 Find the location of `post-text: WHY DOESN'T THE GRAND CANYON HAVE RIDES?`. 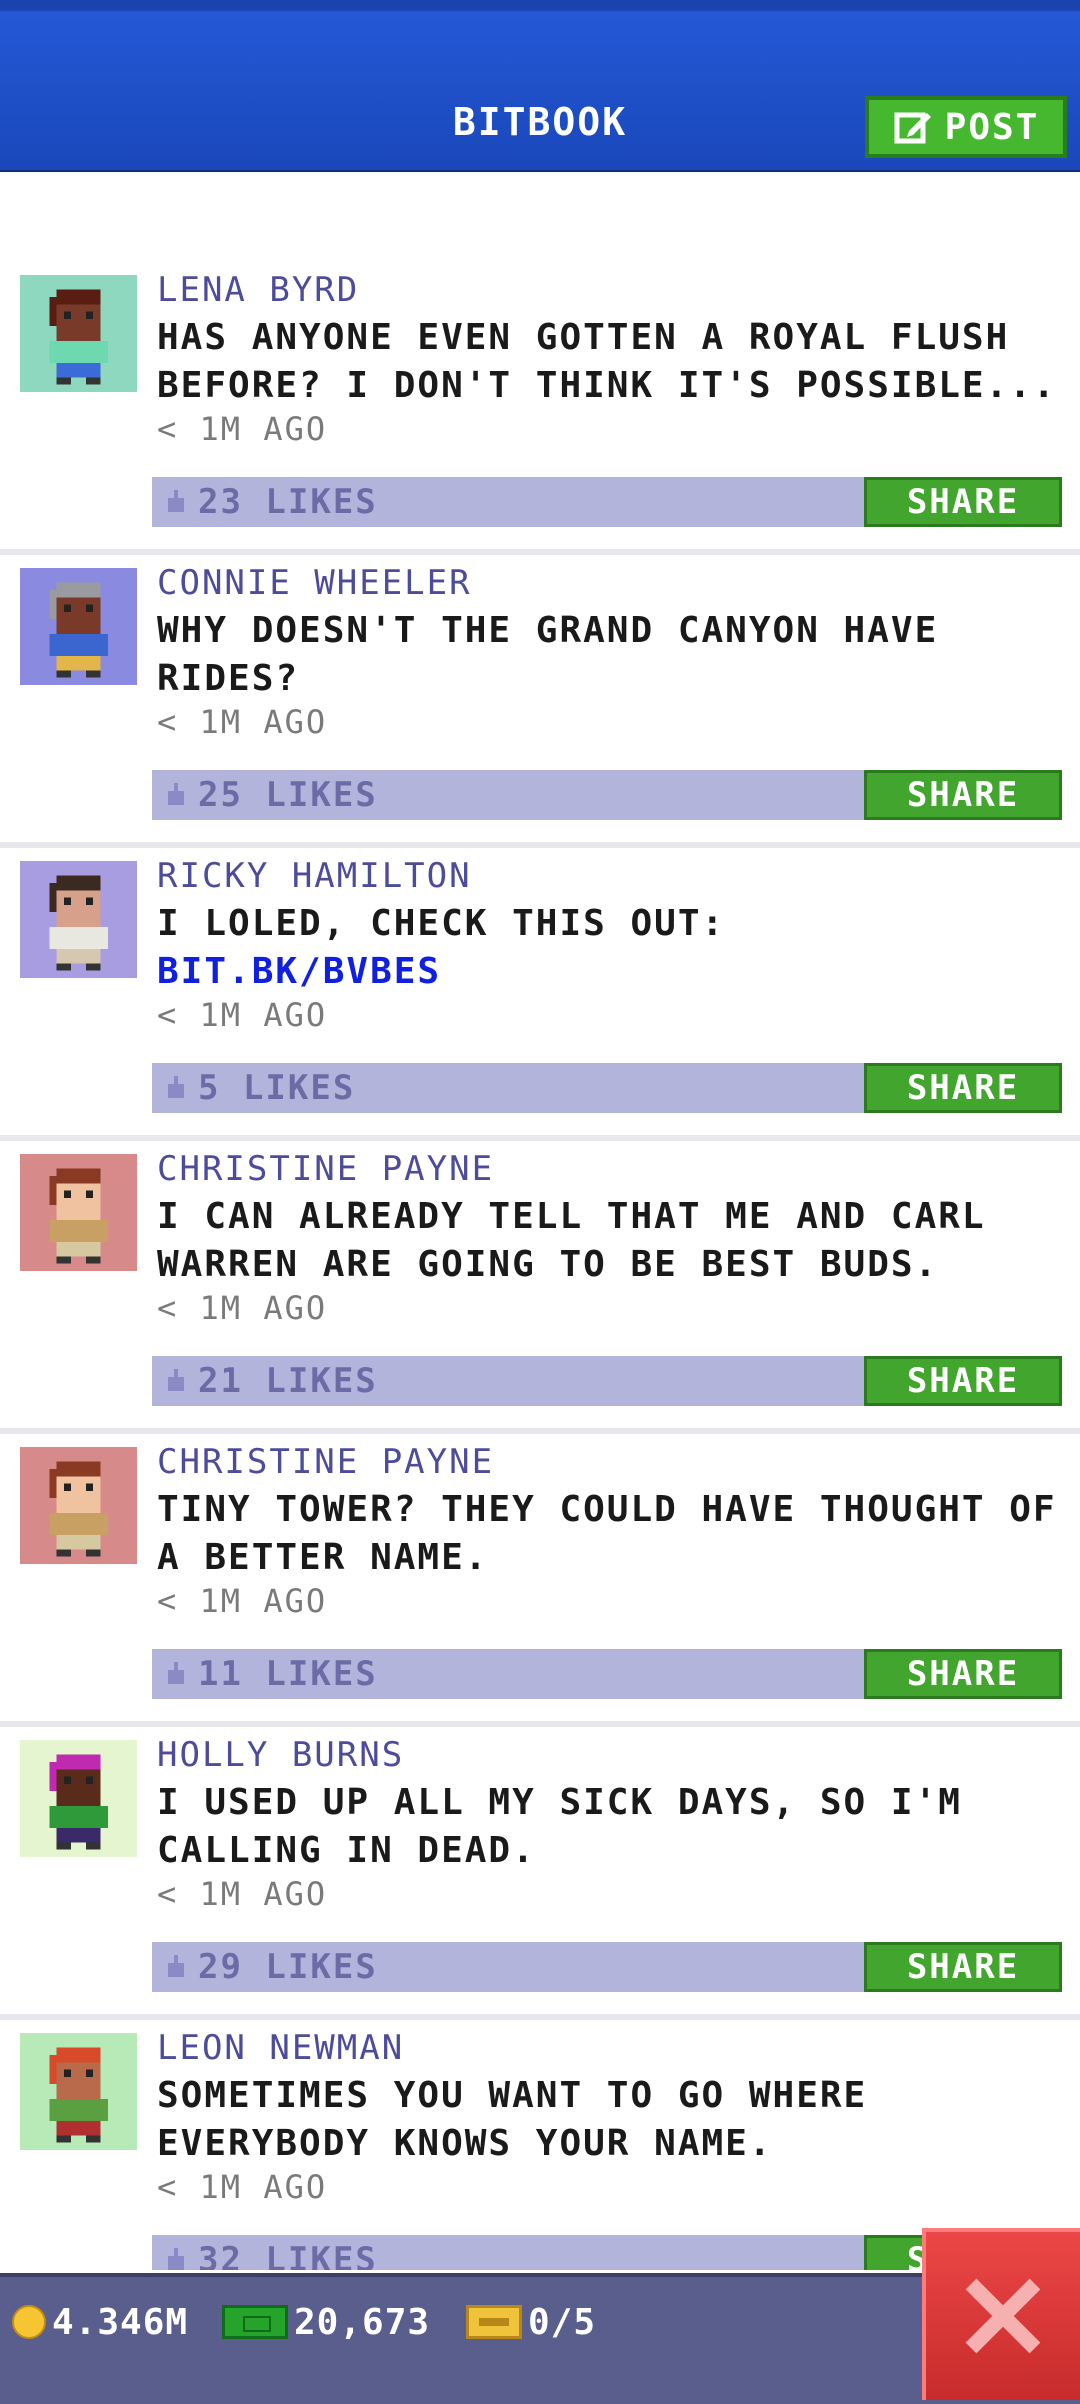

post-text: WHY DOESN'T THE GRAND CANYON HAVE RIDES? is located at coordinates (548, 654).